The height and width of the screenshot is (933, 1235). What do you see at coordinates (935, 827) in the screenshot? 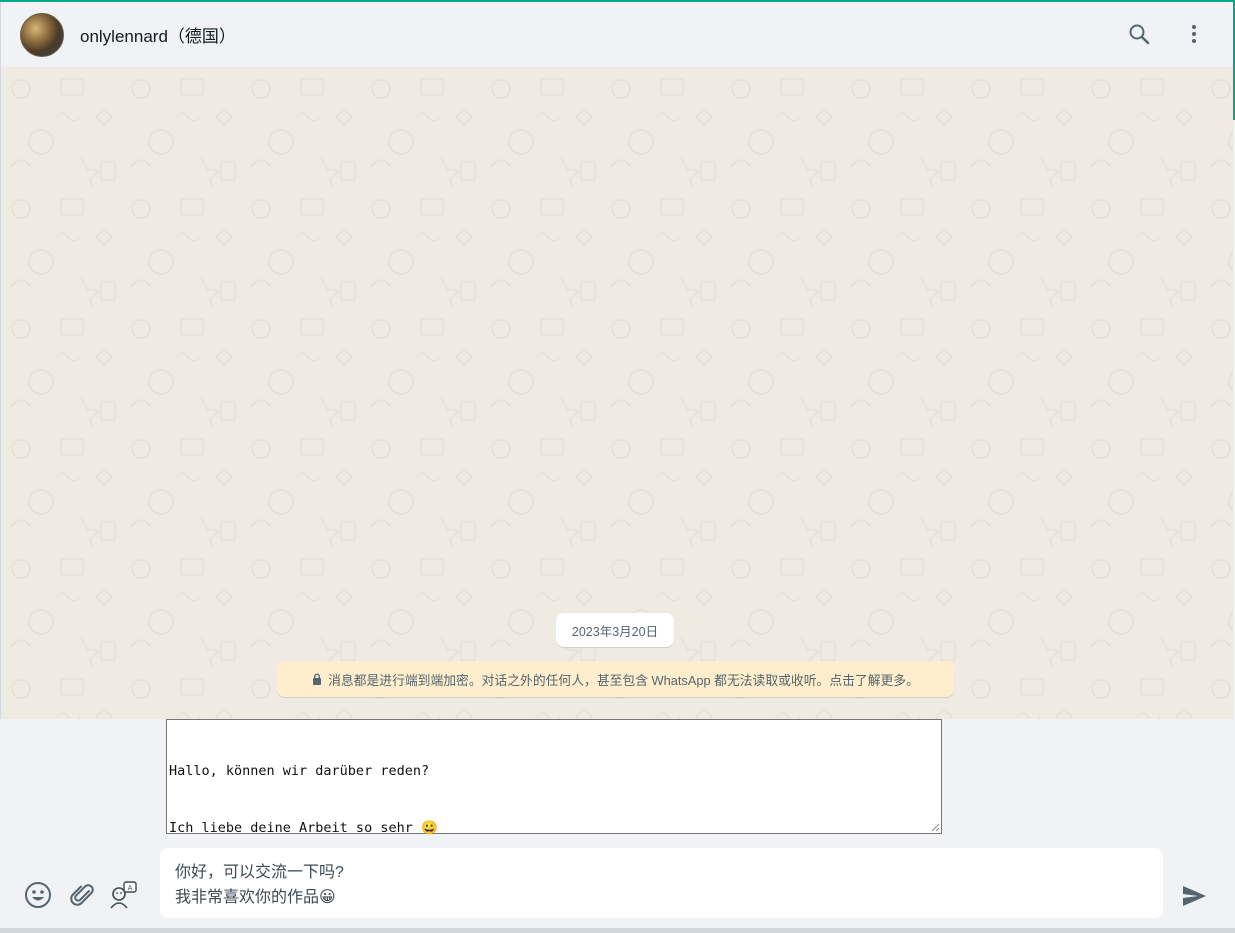
I see `resize-handle-icon` at bounding box center [935, 827].